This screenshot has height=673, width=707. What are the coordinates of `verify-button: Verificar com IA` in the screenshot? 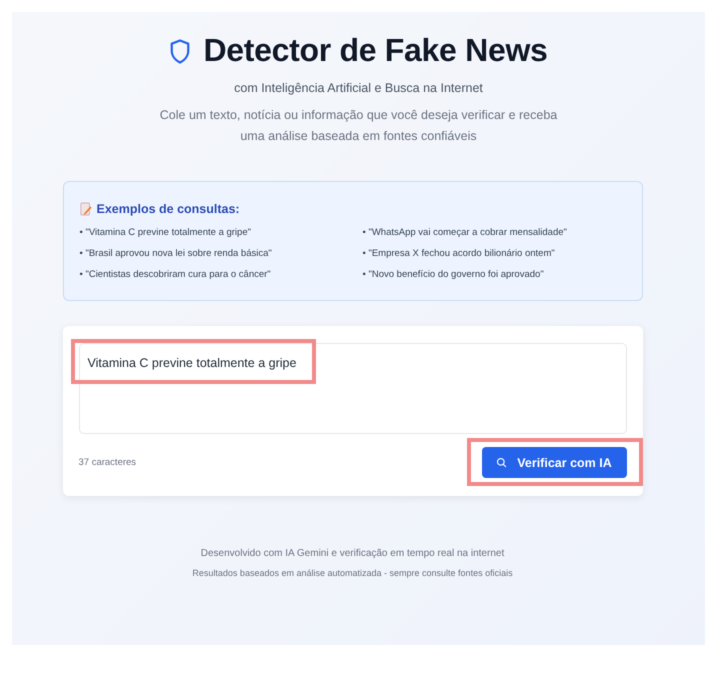 It's located at (554, 462).